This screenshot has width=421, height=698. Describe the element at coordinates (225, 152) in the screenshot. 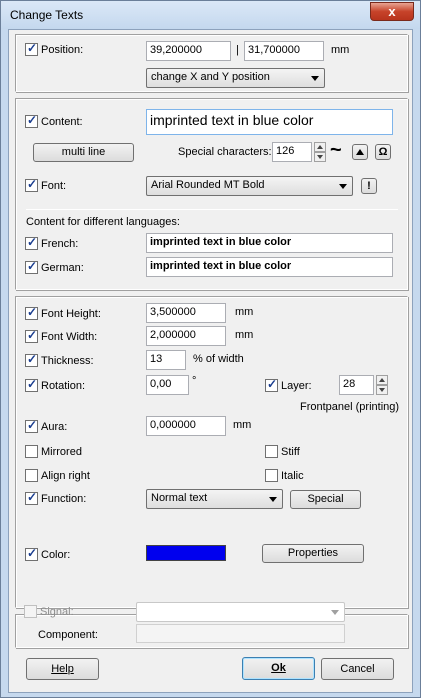

I see `special-characters-label: Special characters:` at that location.